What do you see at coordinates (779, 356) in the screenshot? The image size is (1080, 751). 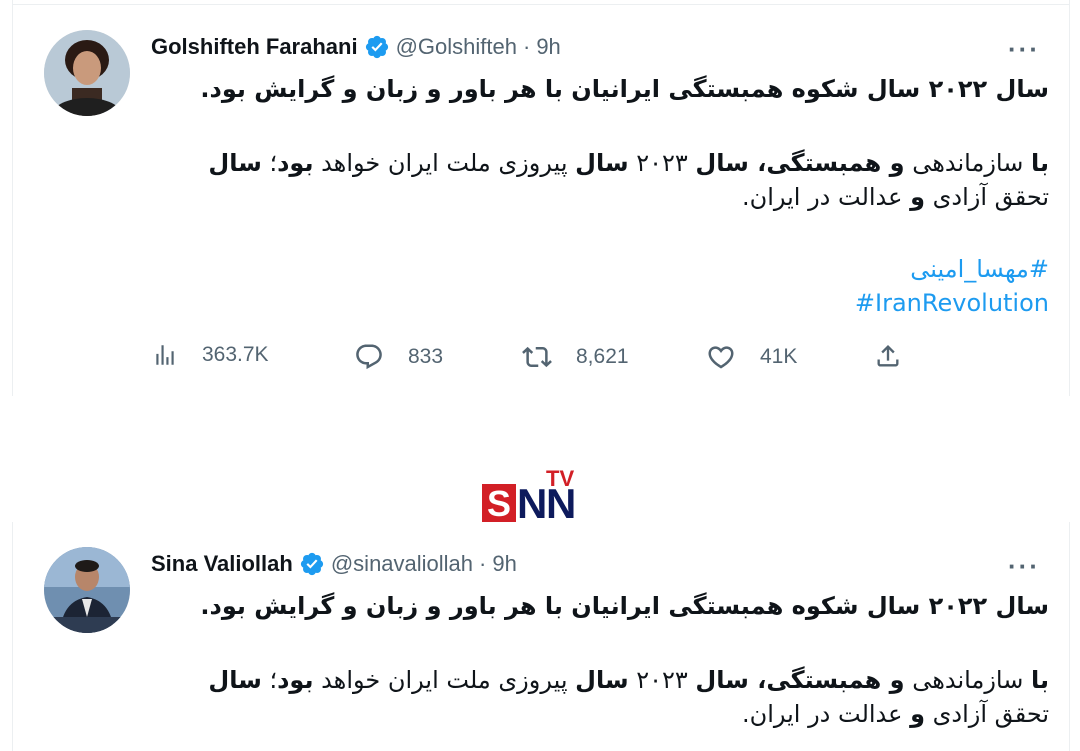 I see `like-count: 41K` at bounding box center [779, 356].